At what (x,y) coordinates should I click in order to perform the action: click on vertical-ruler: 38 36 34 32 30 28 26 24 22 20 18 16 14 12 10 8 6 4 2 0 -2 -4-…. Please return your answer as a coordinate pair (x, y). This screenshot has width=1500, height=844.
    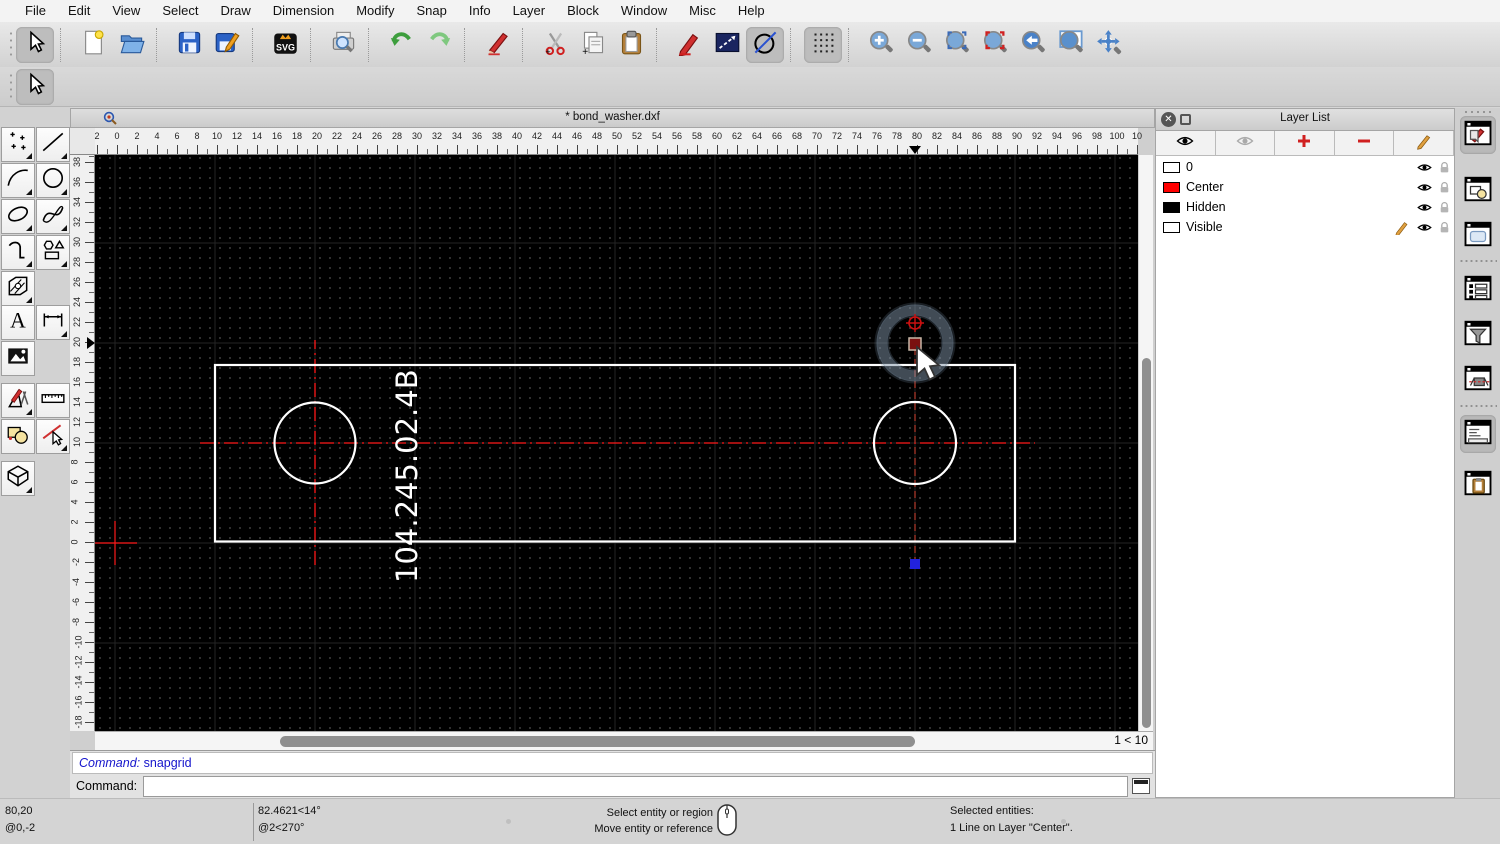
    Looking at the image, I should click on (82, 443).